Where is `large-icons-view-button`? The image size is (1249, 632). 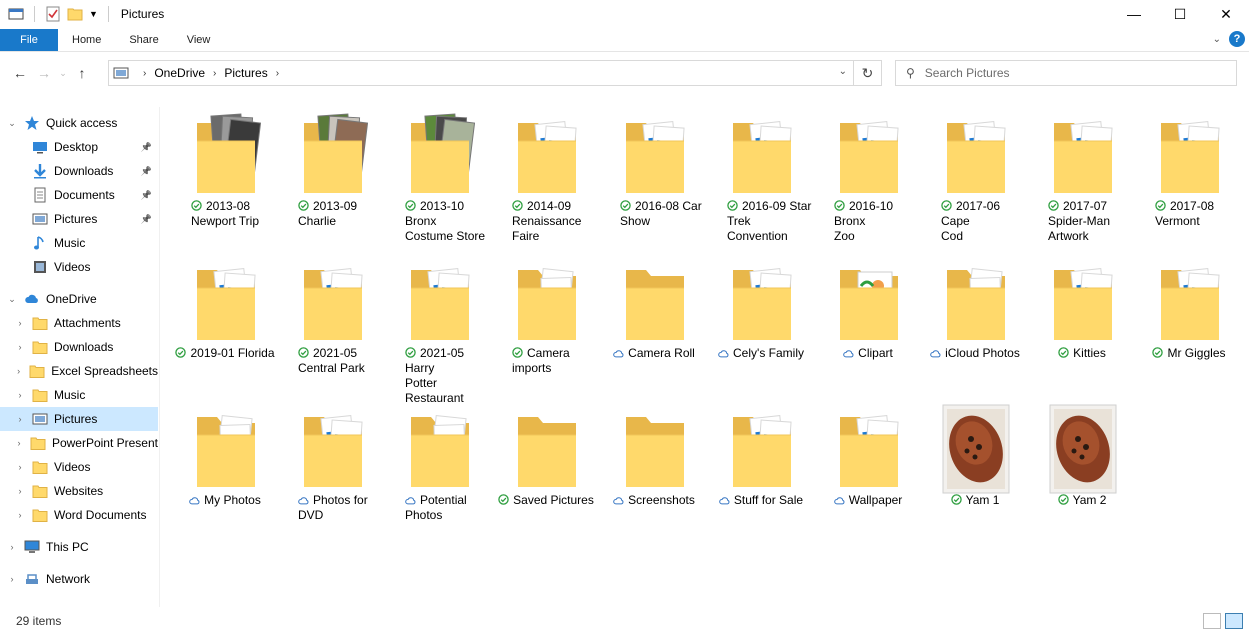 large-icons-view-button is located at coordinates (1234, 621).